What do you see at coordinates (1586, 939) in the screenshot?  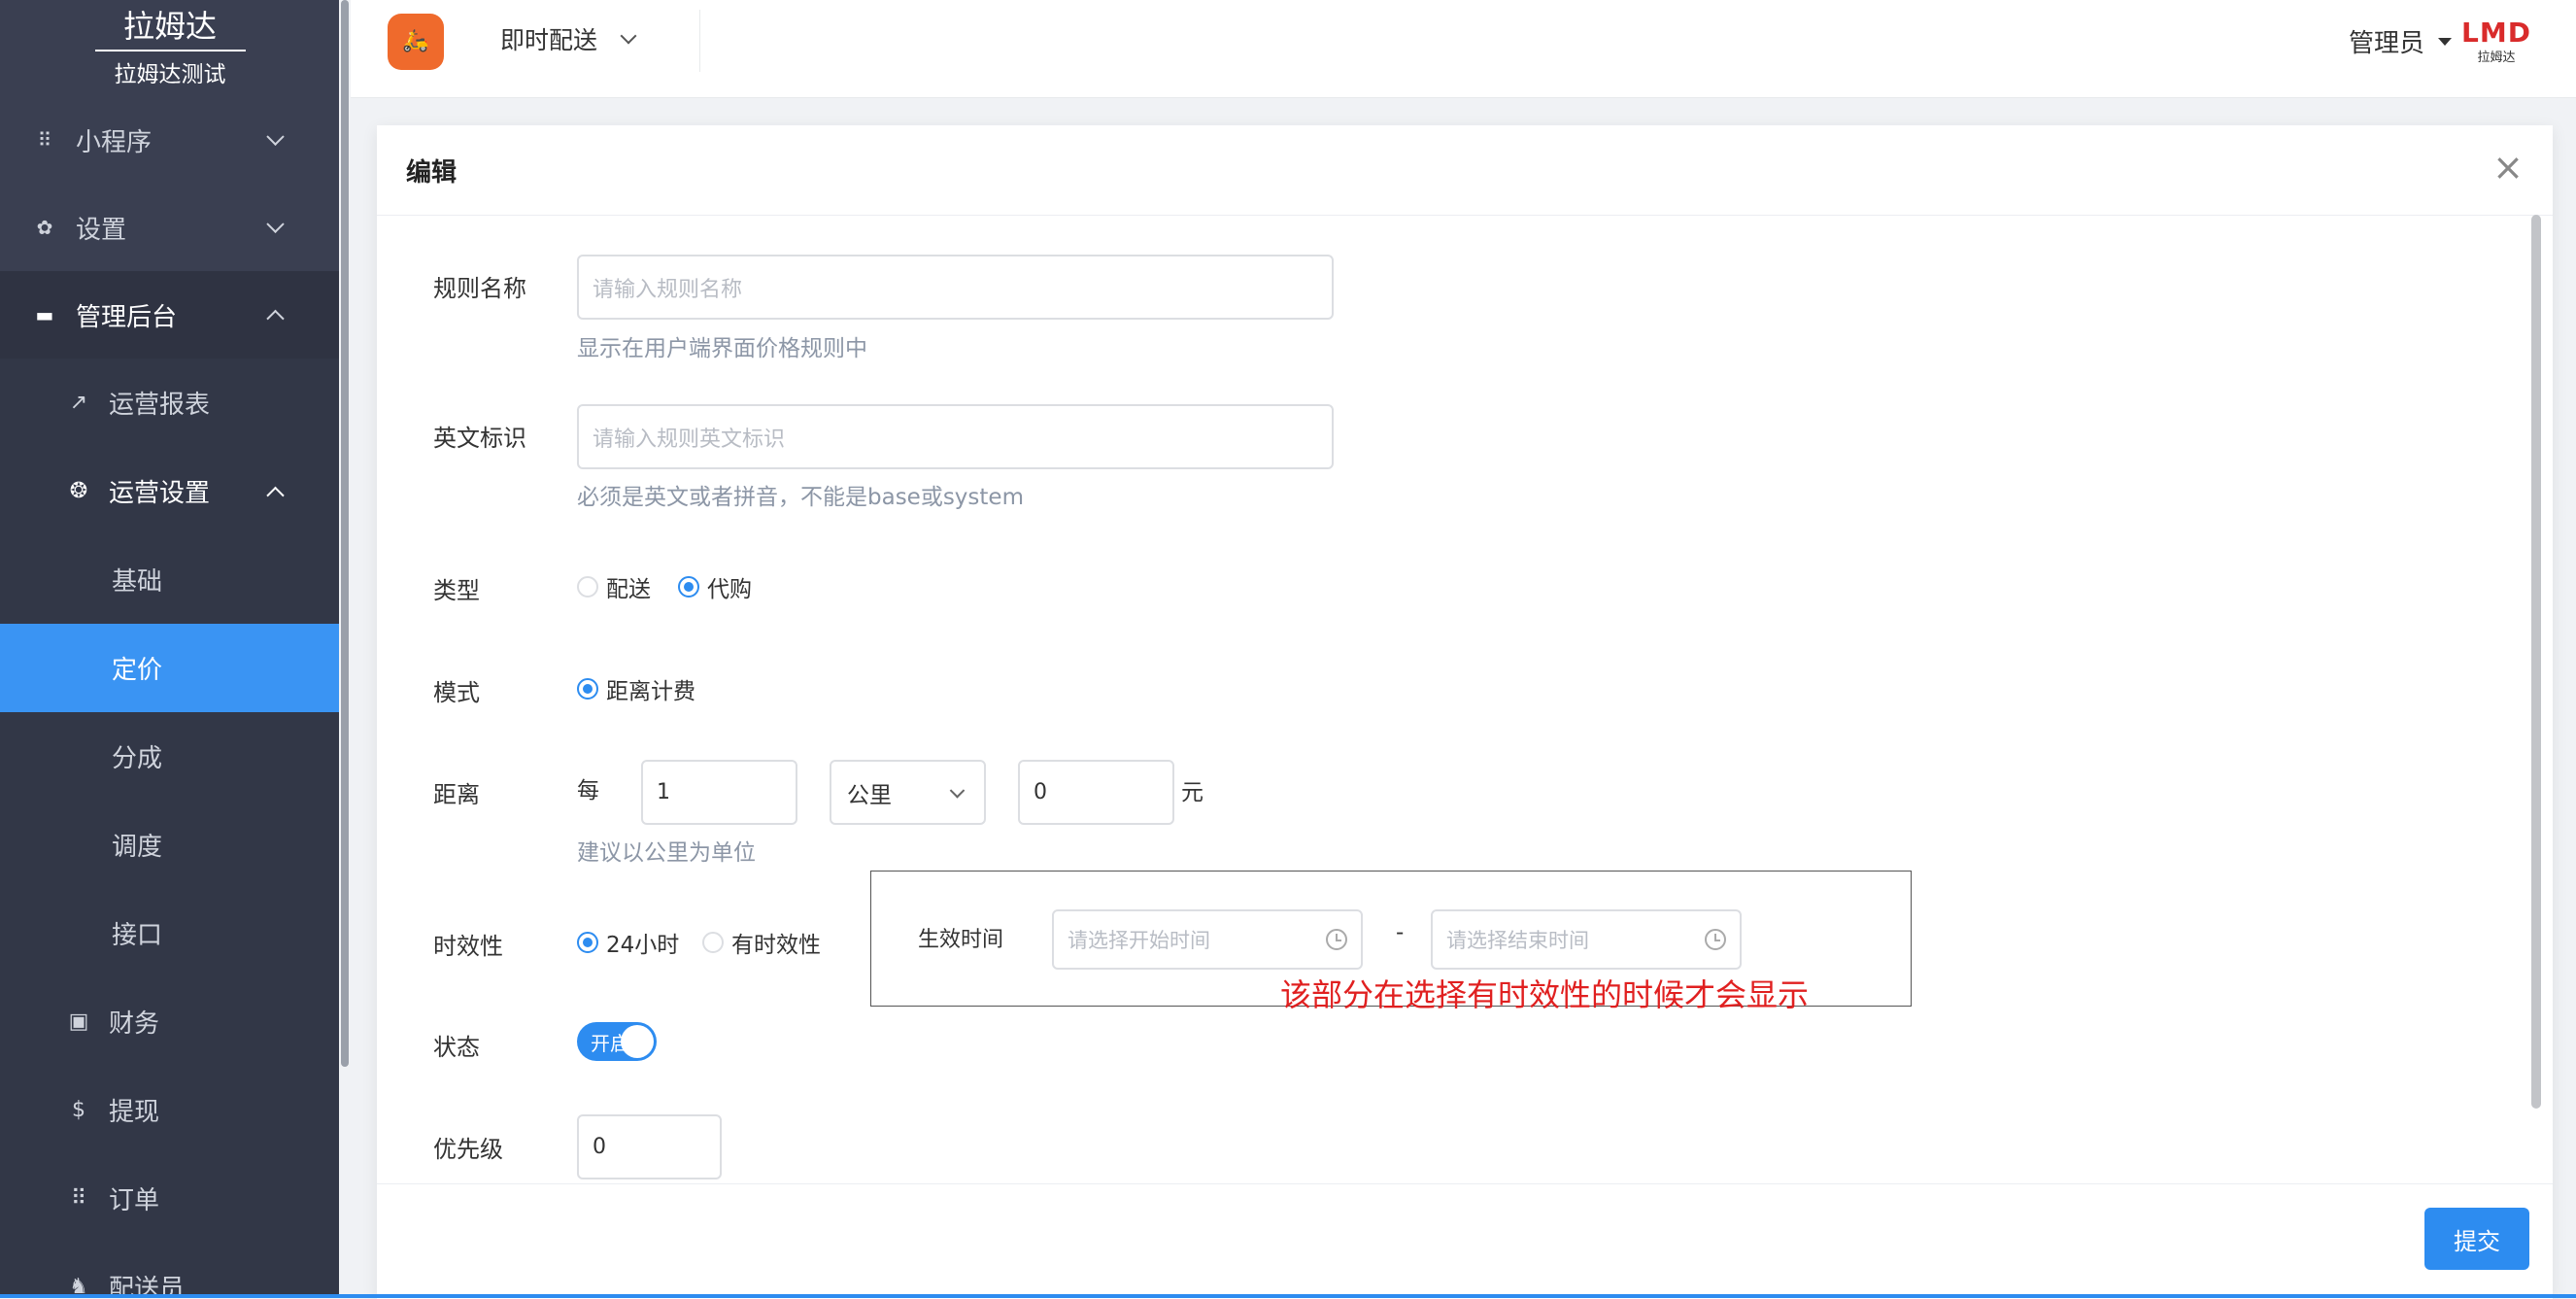 I see `end-time-input: 请选择结束时间` at bounding box center [1586, 939].